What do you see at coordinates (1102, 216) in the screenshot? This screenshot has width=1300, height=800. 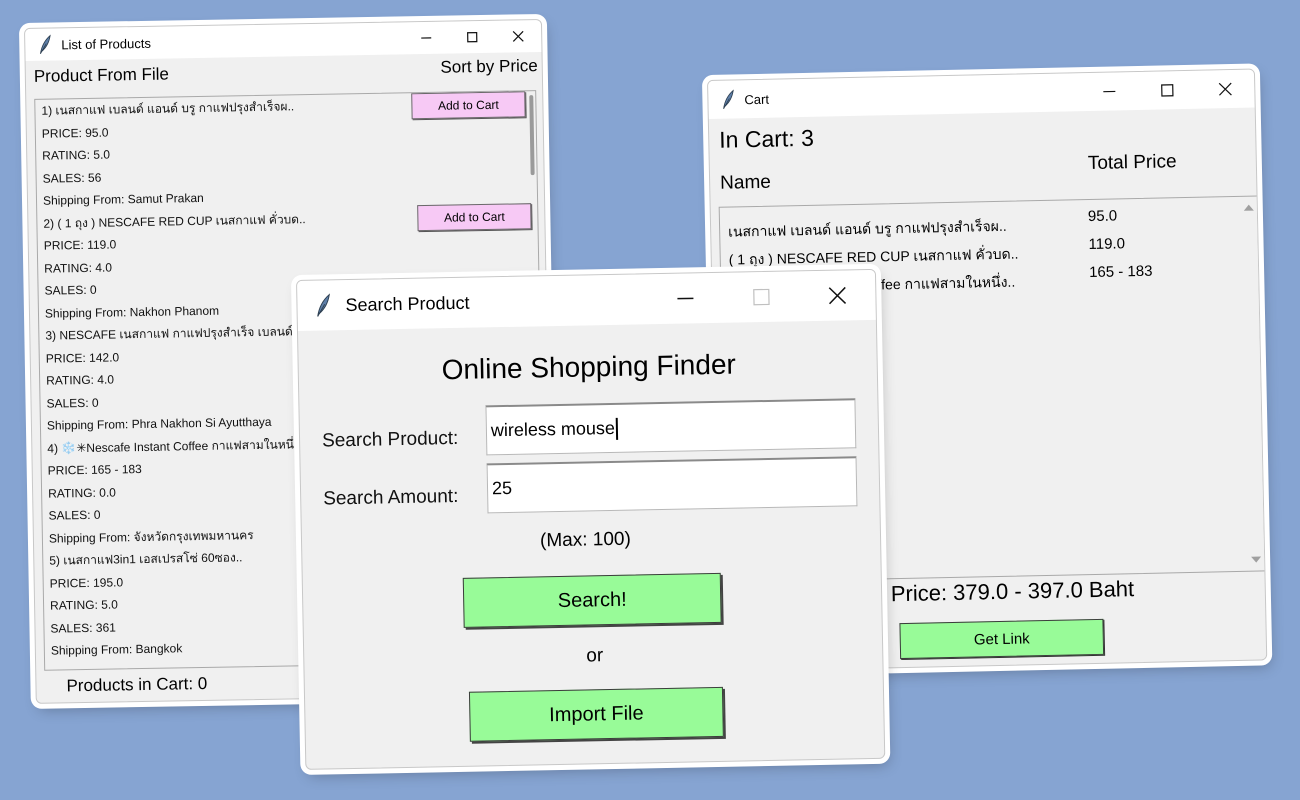 I see `cart-row-price: 95.0` at bounding box center [1102, 216].